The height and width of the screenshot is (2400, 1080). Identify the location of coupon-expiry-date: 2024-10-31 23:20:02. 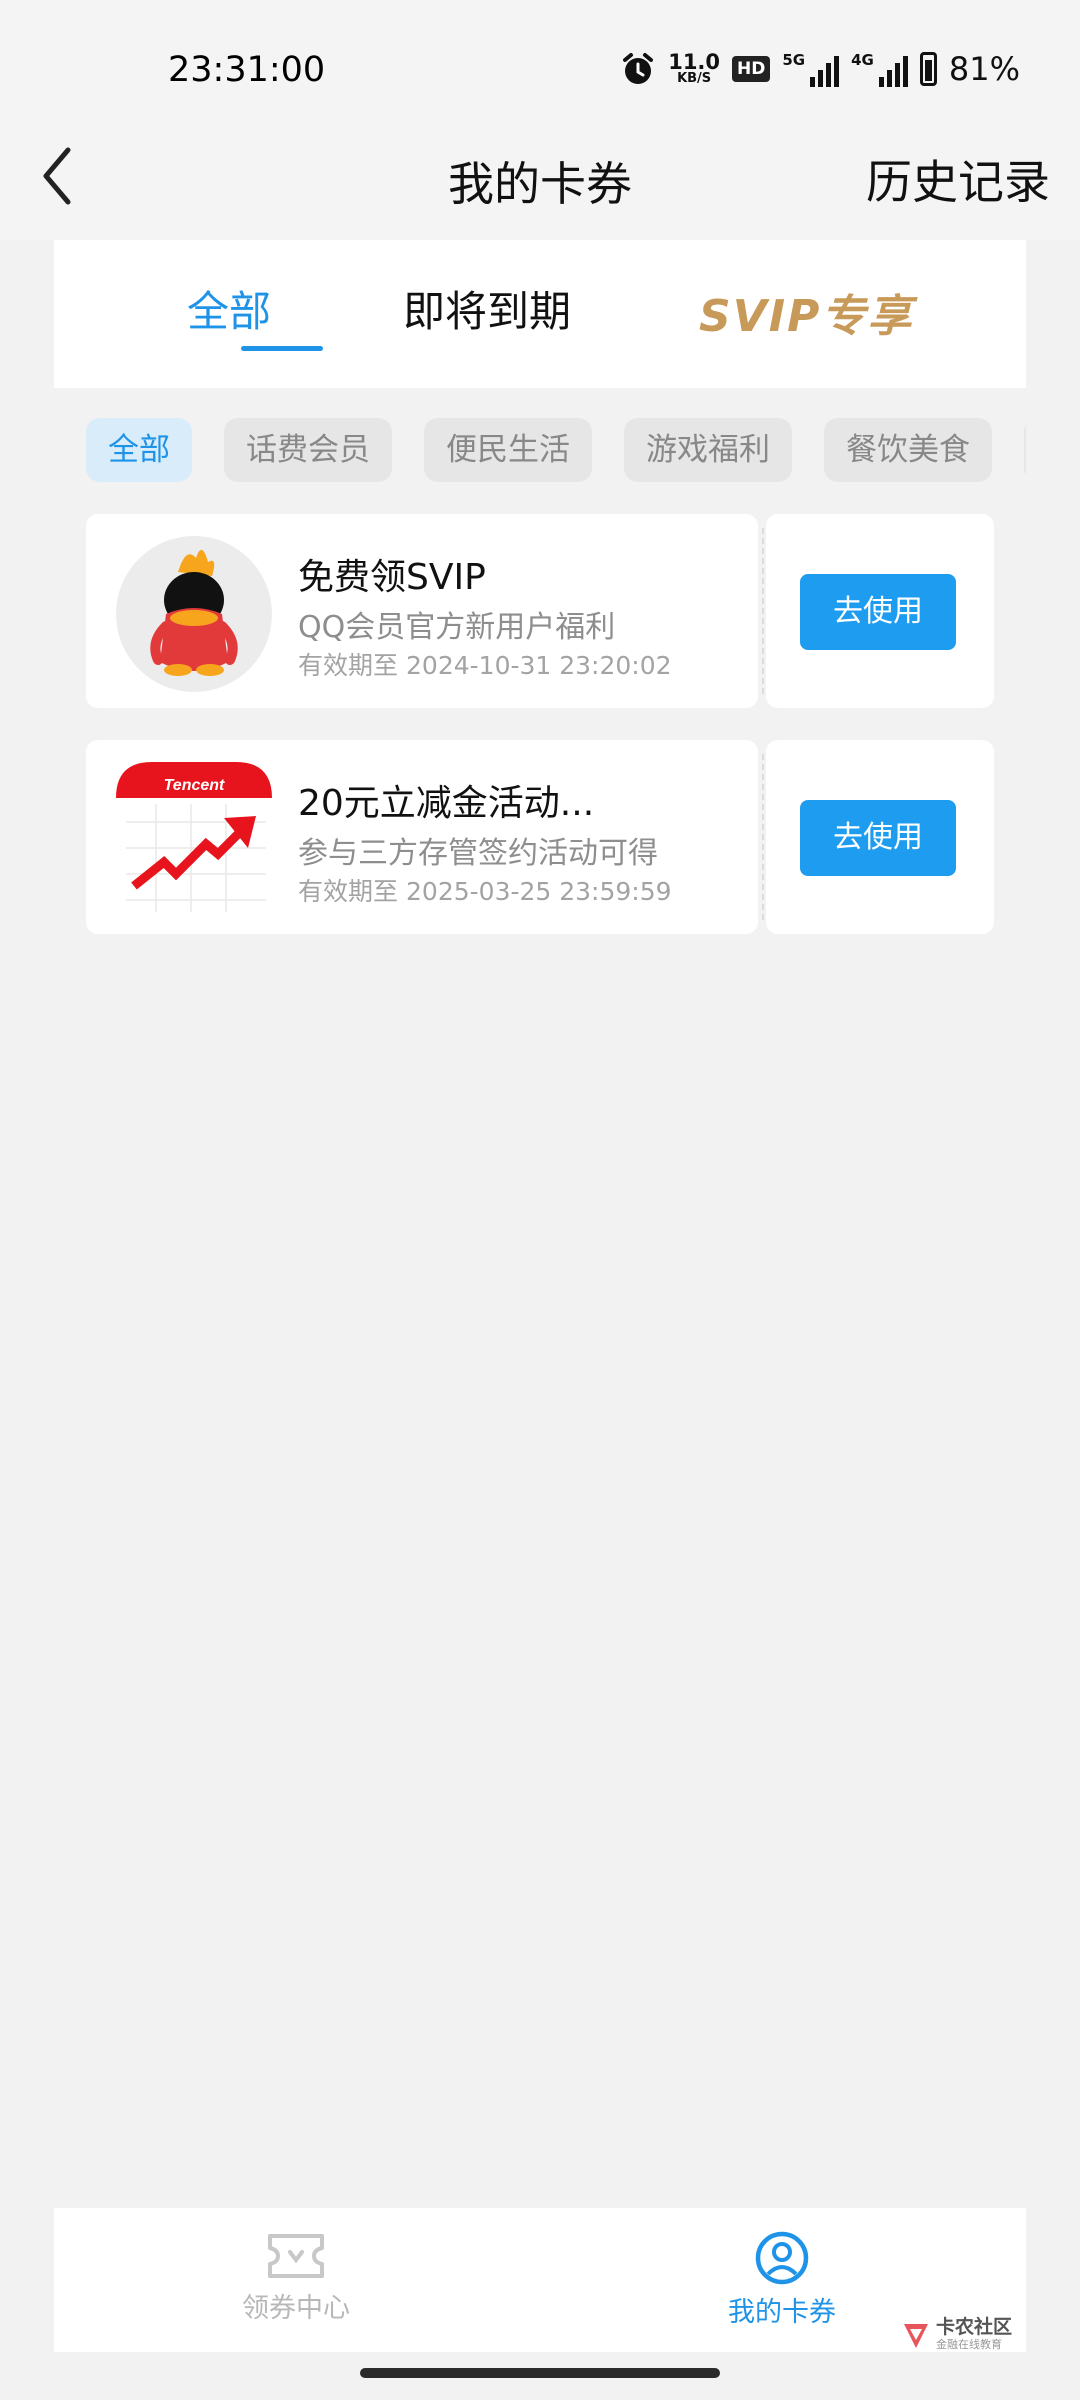
(539, 665).